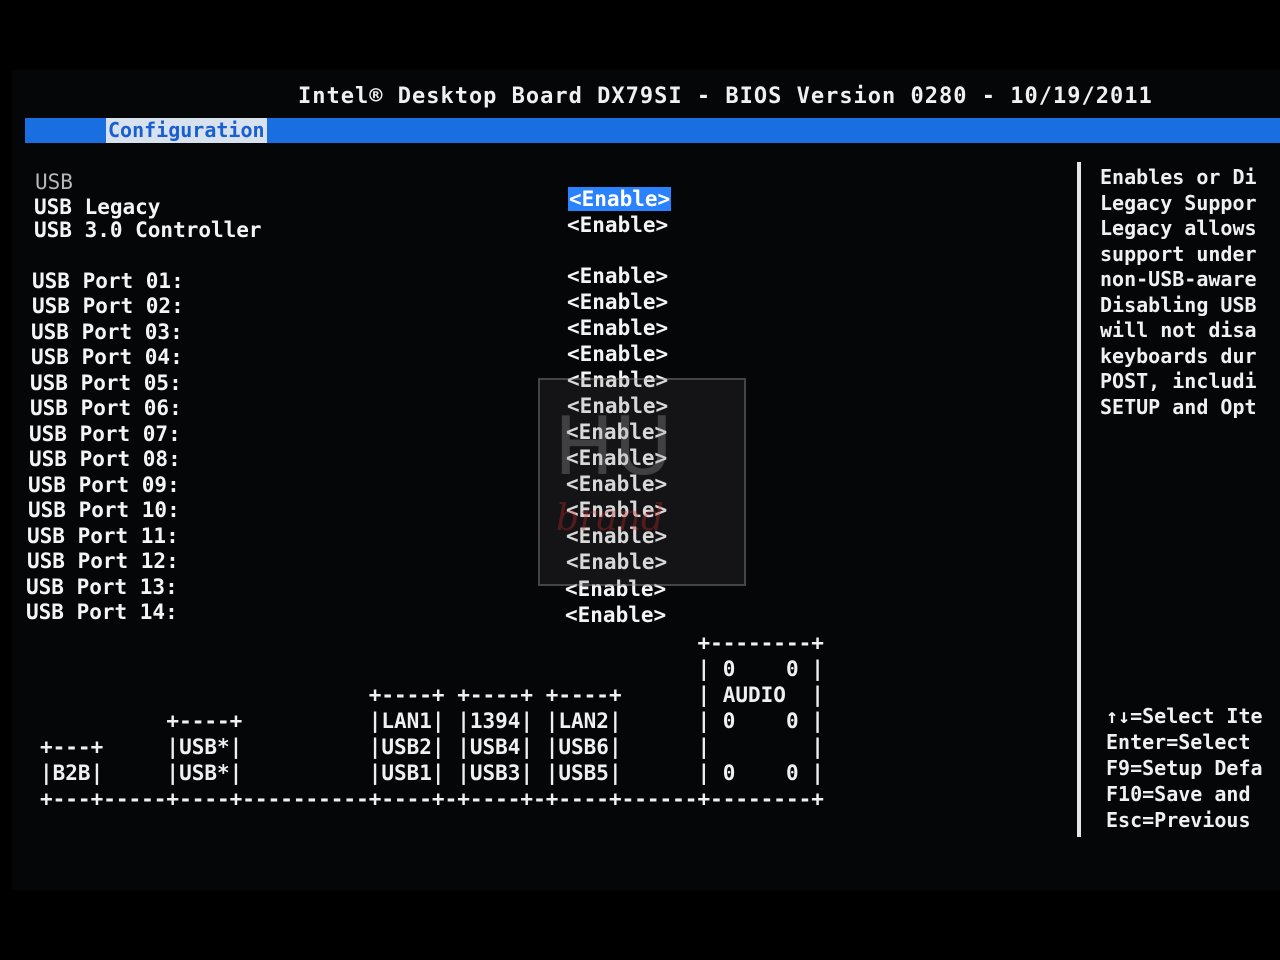  What do you see at coordinates (1178, 279) in the screenshot?
I see `help-line: non-USB-aware` at bounding box center [1178, 279].